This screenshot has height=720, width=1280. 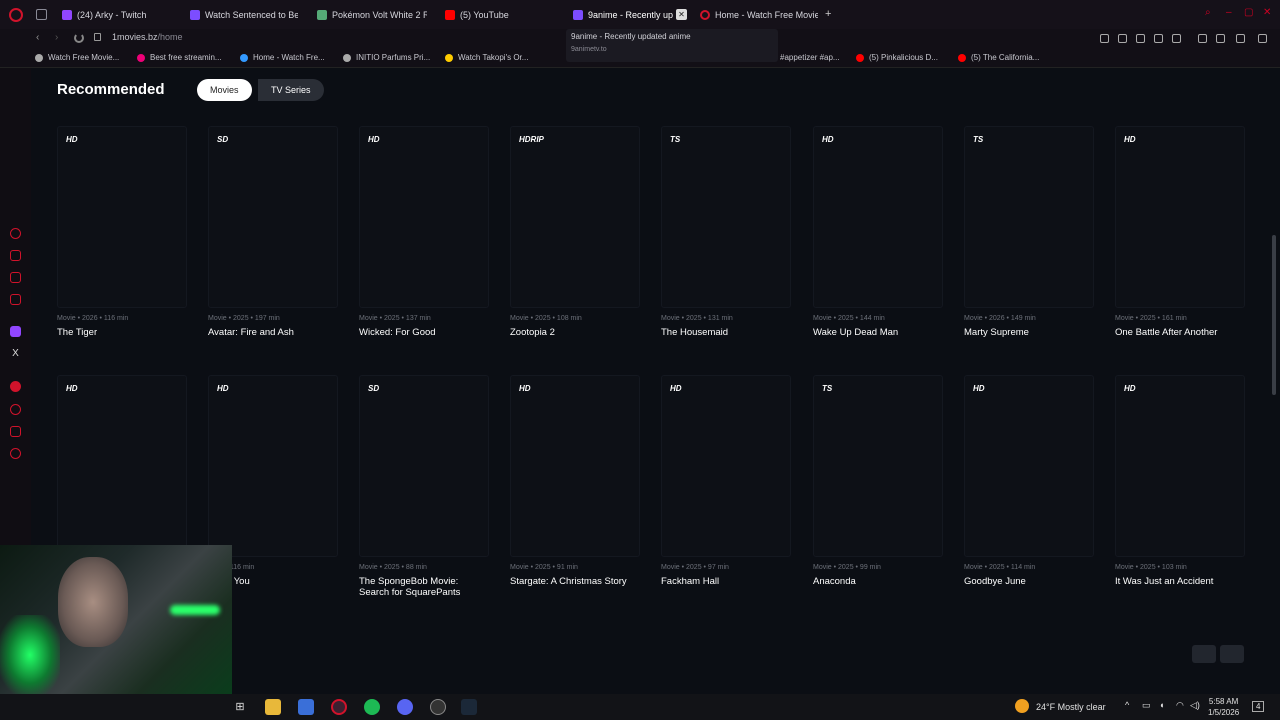 What do you see at coordinates (623, 15) in the screenshot?
I see `tab-9anime: 9anime - Recently updated` at bounding box center [623, 15].